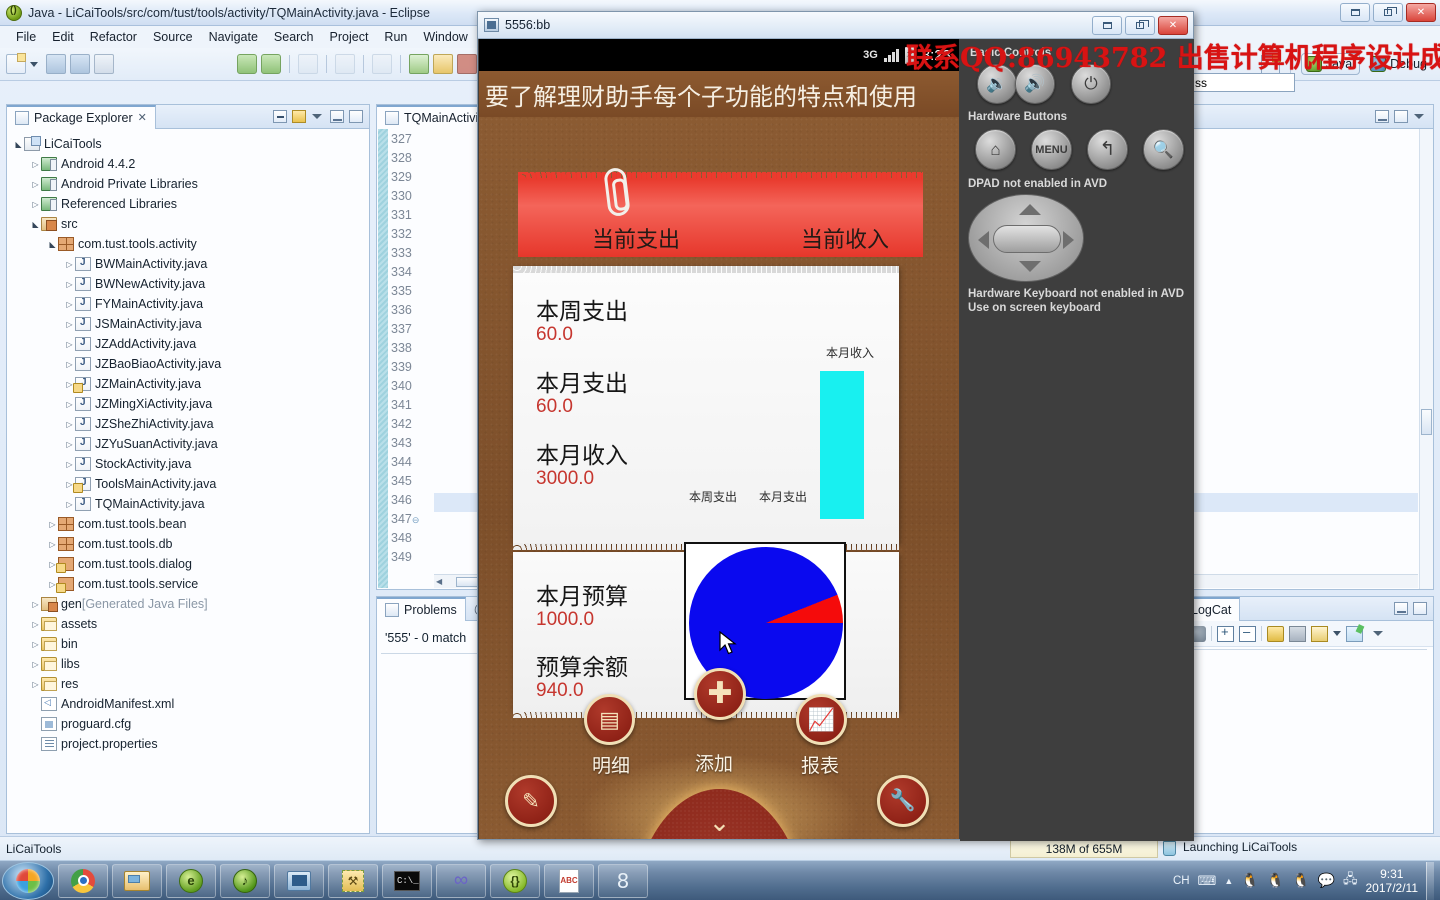 Image resolution: width=1440 pixels, height=900 pixels. Describe the element at coordinates (318, 116) in the screenshot. I see `view-menu-icon` at that location.